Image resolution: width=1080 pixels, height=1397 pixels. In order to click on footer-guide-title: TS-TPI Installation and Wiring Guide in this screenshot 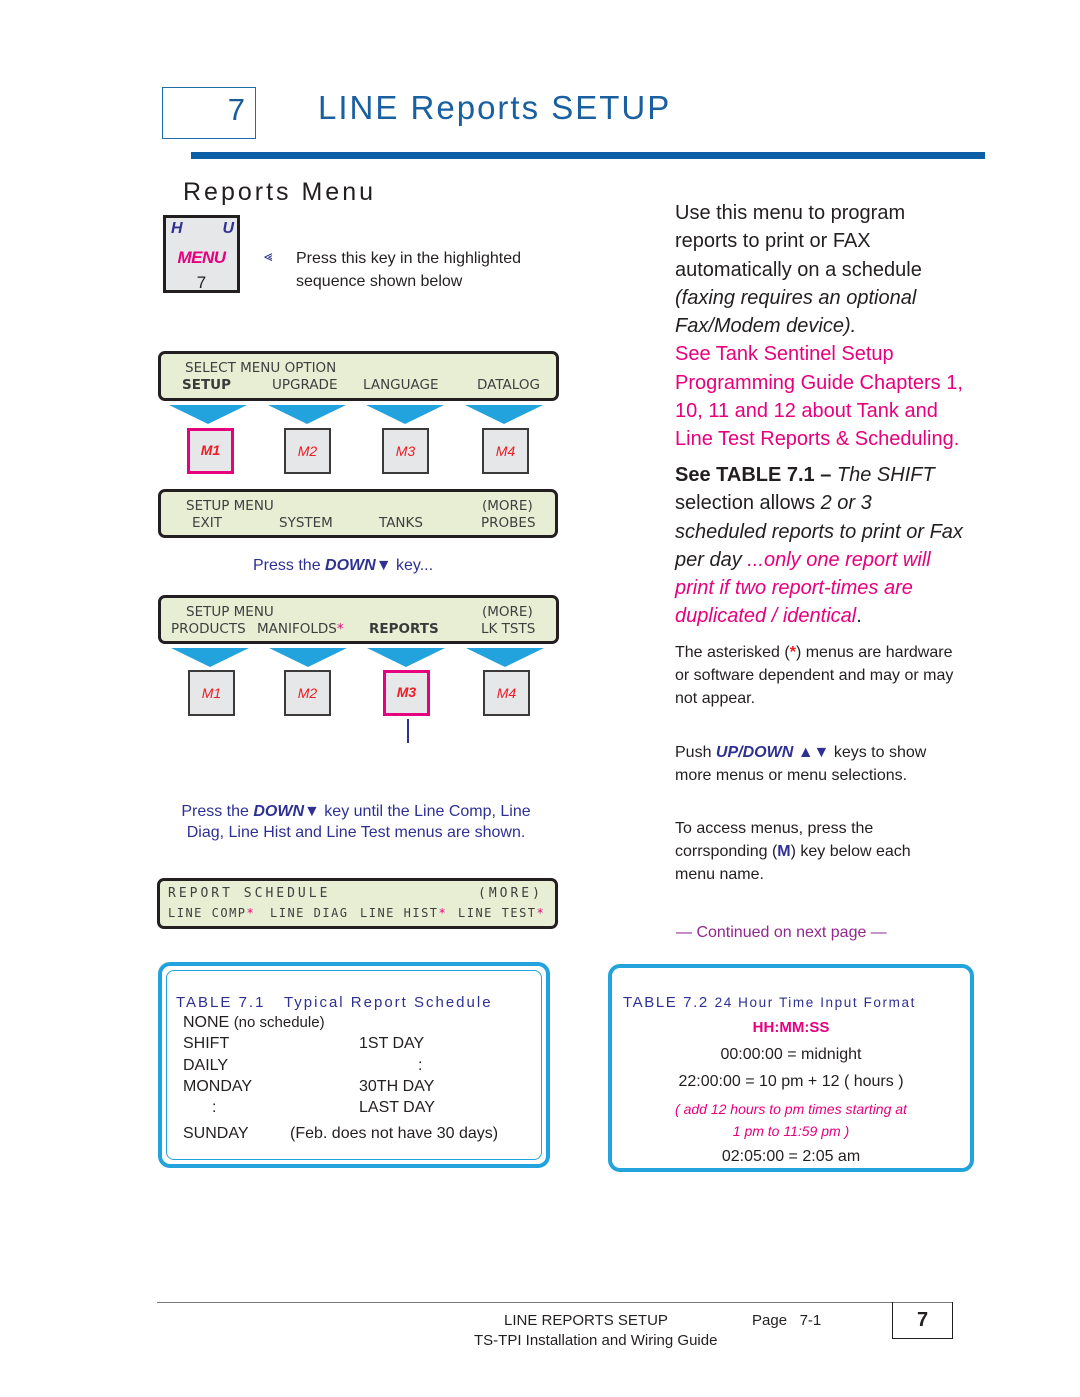, I will do `click(596, 1340)`.